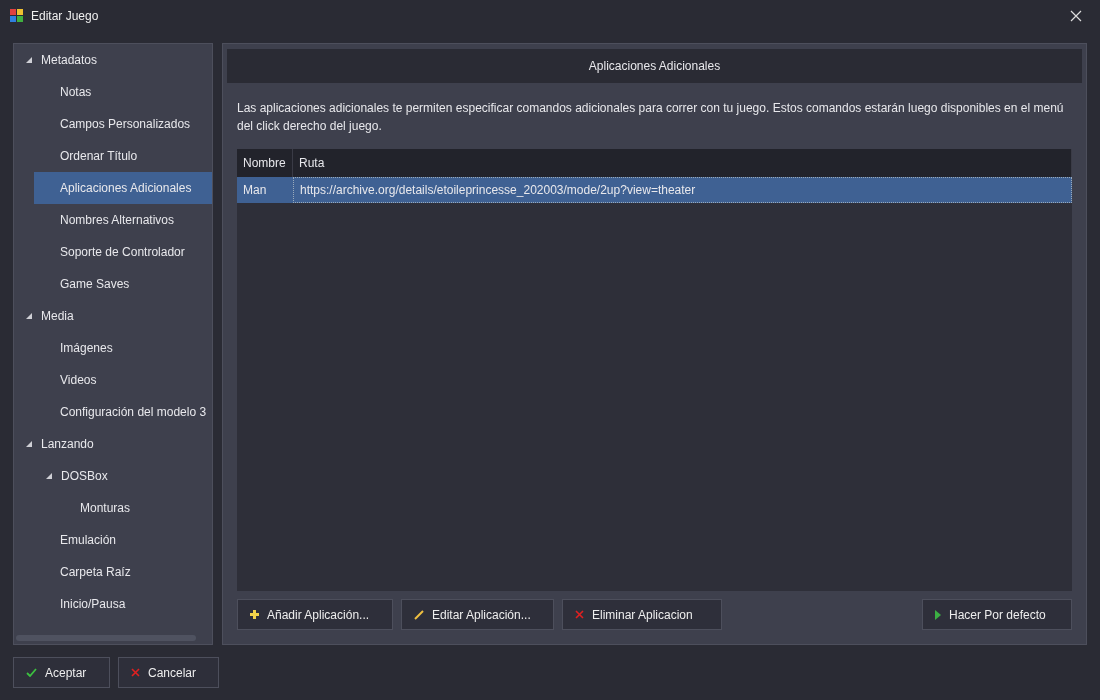  What do you see at coordinates (113, 507) in the screenshot?
I see `tree-item: Monturas` at bounding box center [113, 507].